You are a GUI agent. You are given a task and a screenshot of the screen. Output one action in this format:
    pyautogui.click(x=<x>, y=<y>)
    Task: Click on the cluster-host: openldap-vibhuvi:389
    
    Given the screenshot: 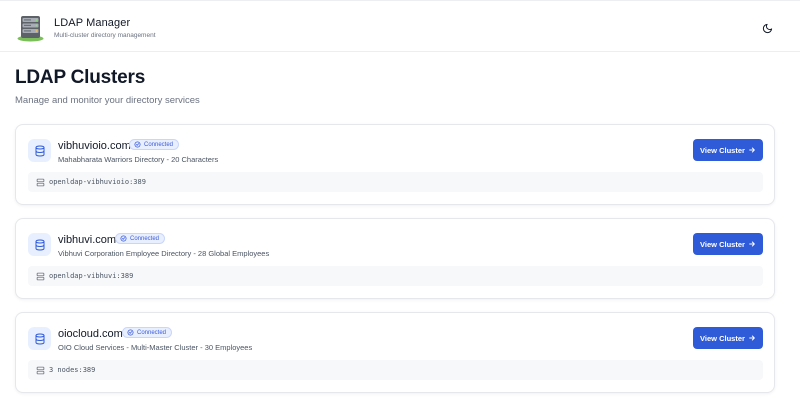 What is the action you would take?
    pyautogui.click(x=395, y=276)
    